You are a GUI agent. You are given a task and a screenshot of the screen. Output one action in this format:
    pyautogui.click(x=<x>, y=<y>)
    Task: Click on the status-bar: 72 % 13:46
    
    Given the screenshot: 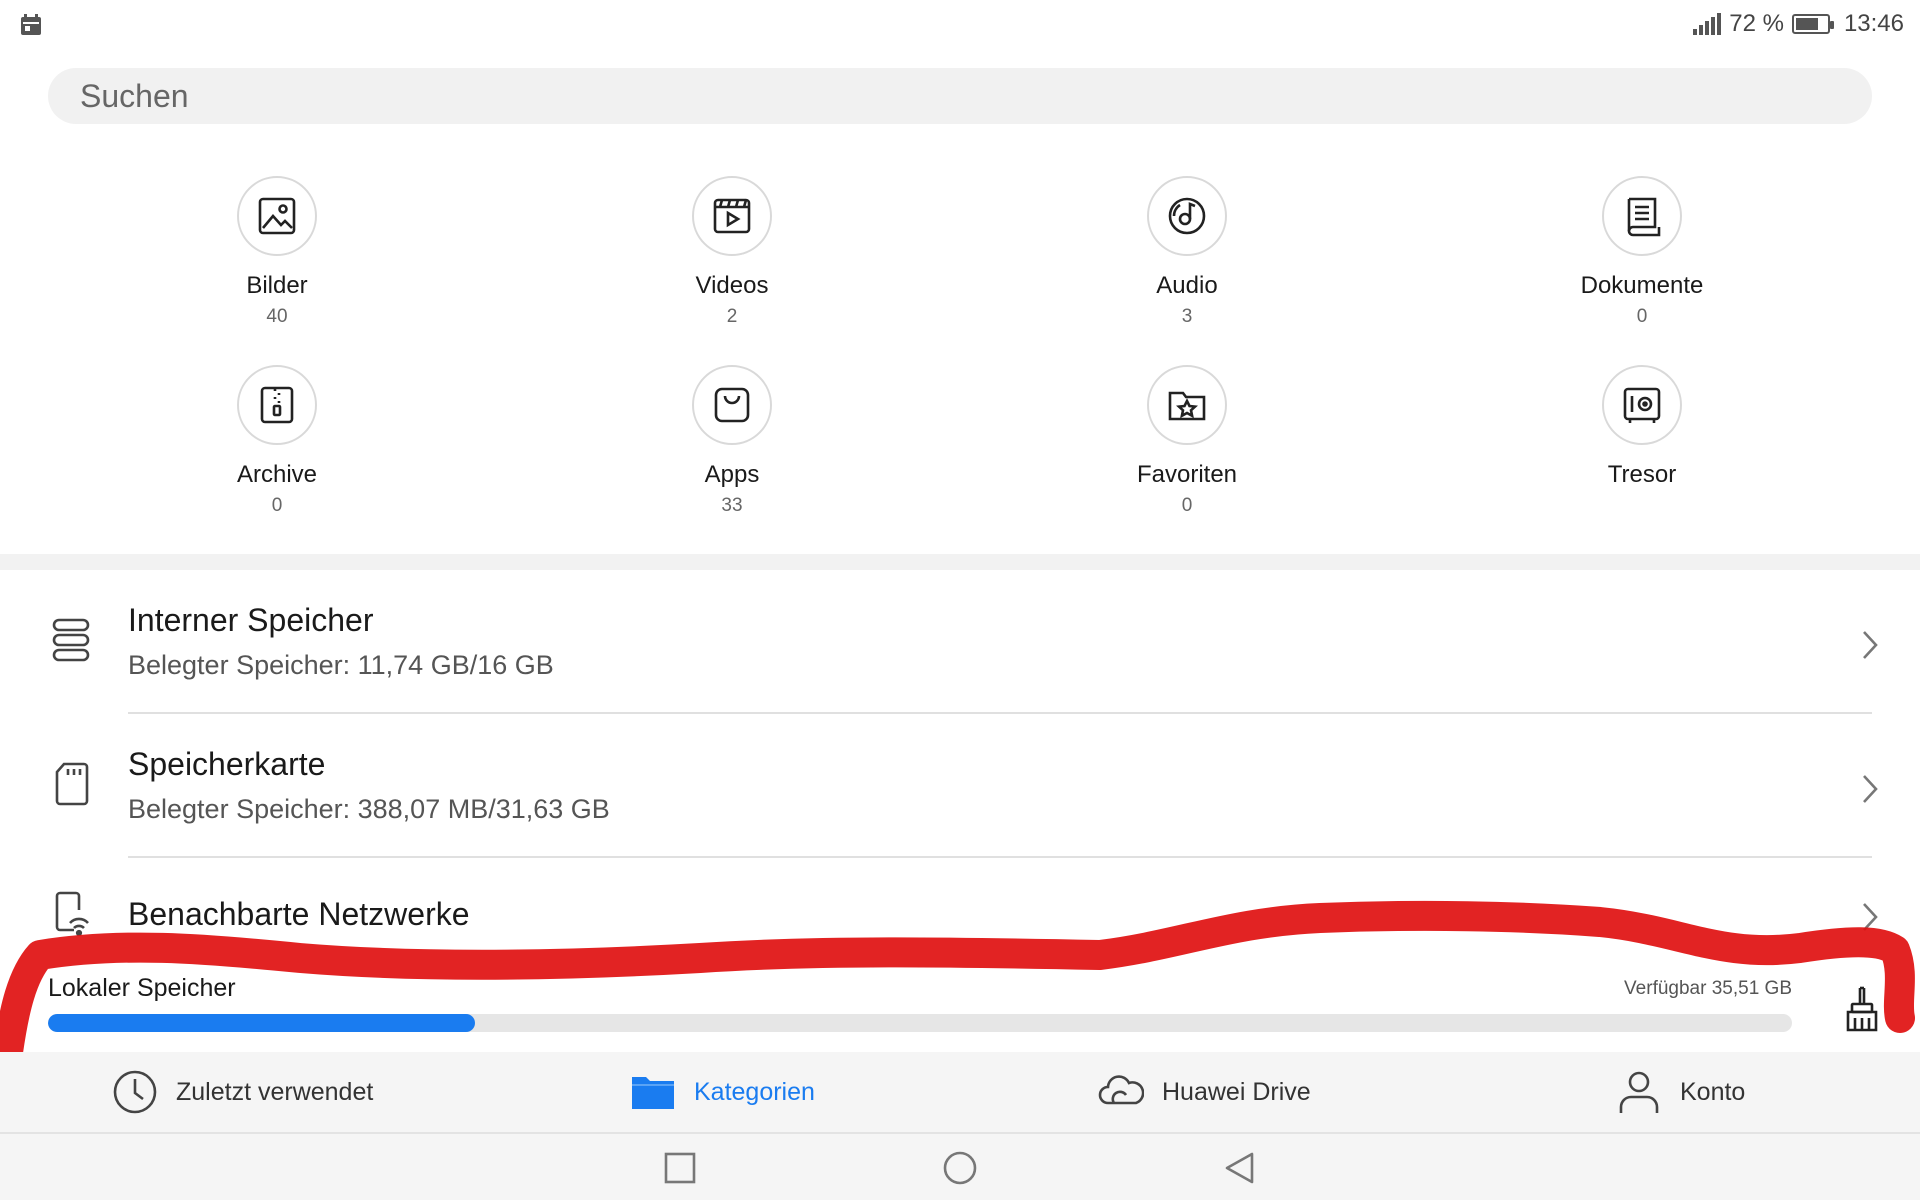 What is the action you would take?
    pyautogui.click(x=960, y=25)
    